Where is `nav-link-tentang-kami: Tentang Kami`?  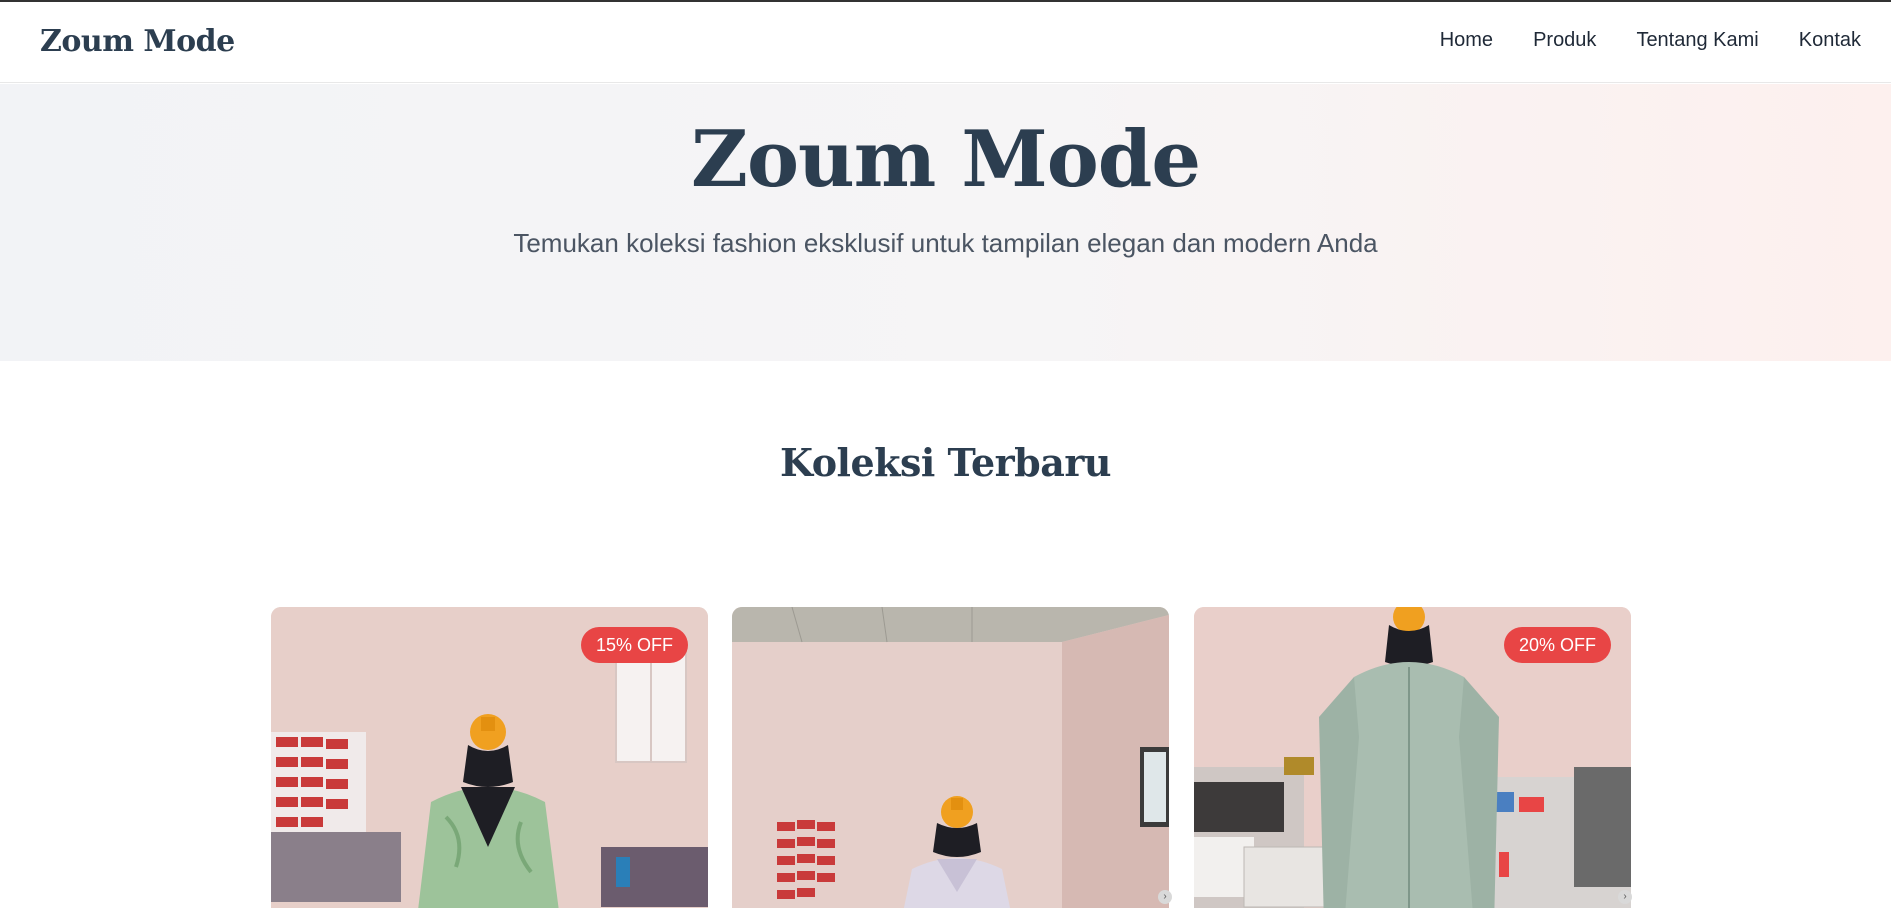
nav-link-tentang-kami: Tentang Kami is located at coordinates (1697, 40).